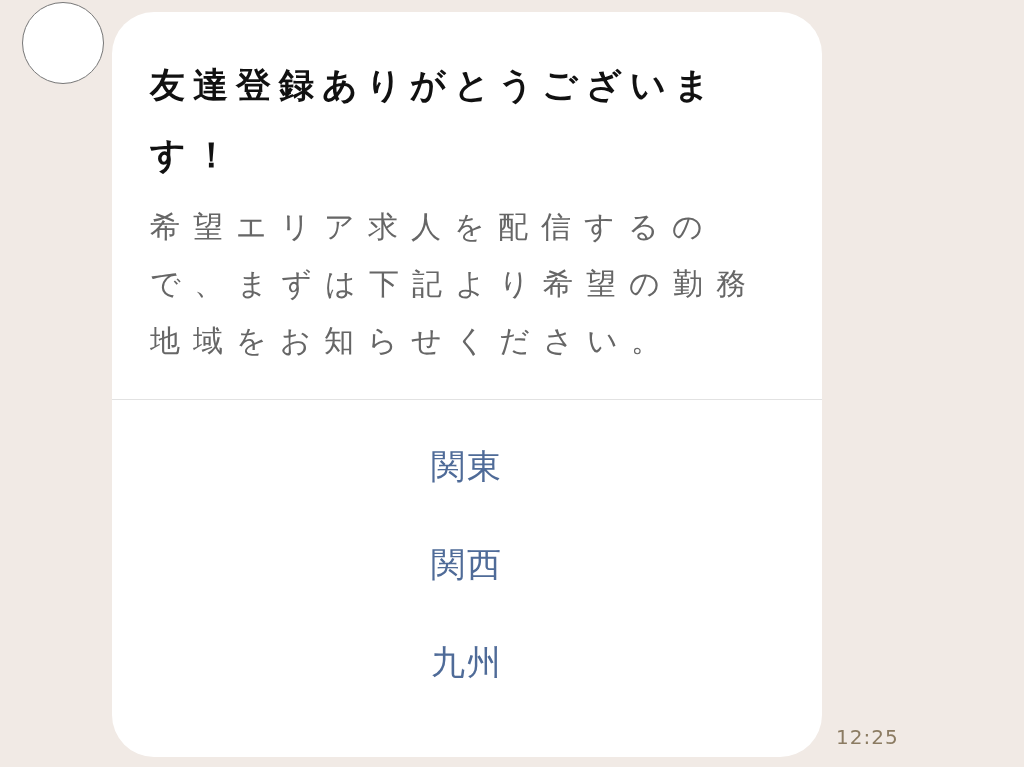 The width and height of the screenshot is (1024, 767). I want to click on timestamp: 12:25, so click(867, 737).